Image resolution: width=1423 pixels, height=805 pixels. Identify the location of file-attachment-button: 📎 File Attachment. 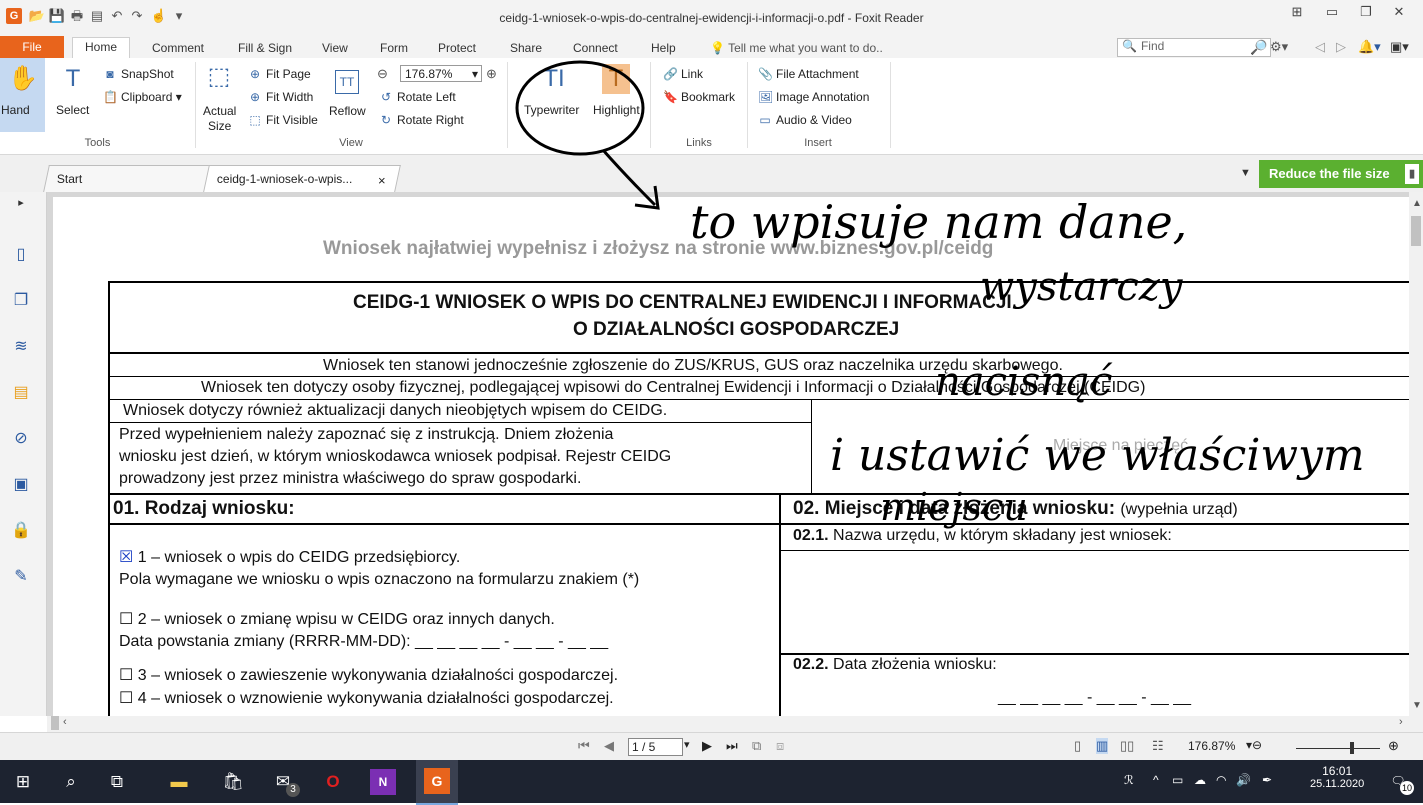
(808, 74).